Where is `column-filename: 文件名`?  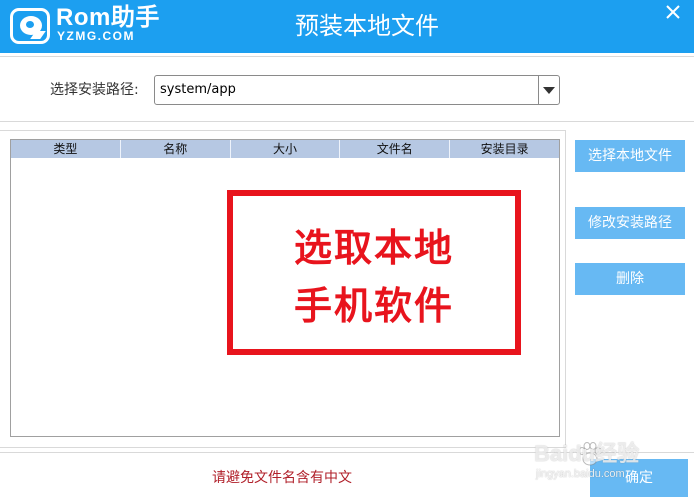
column-filename: 文件名 is located at coordinates (394, 149).